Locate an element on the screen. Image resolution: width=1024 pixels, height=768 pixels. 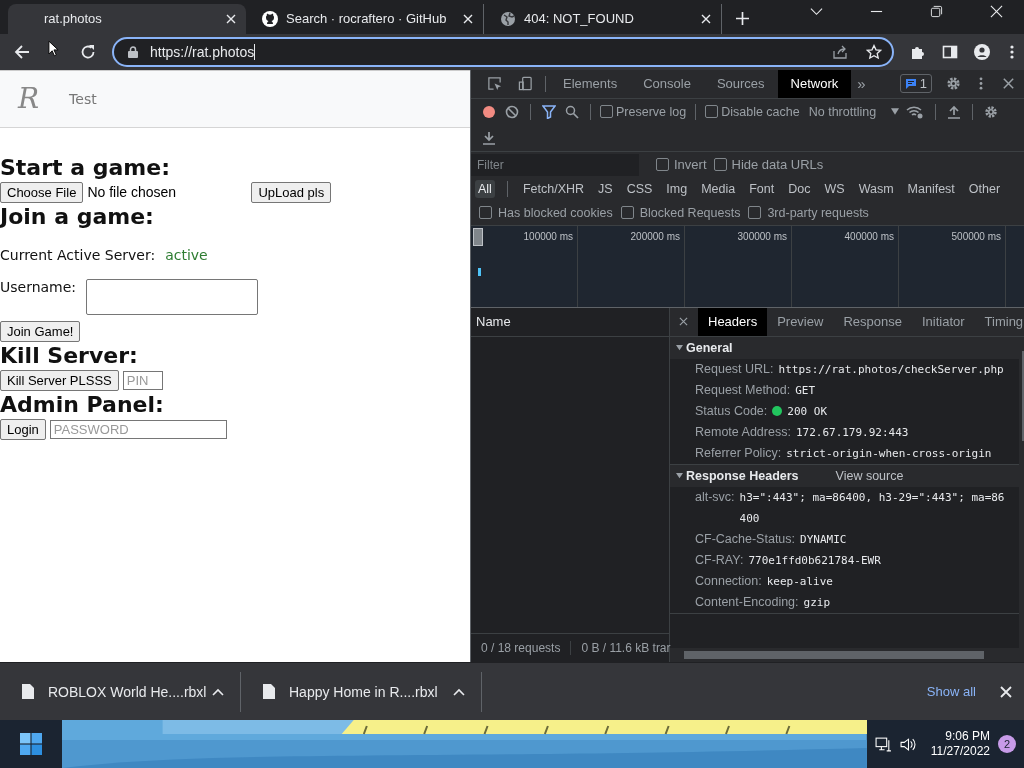
checkbox-label: Hide data URLs is located at coordinates (777, 165).